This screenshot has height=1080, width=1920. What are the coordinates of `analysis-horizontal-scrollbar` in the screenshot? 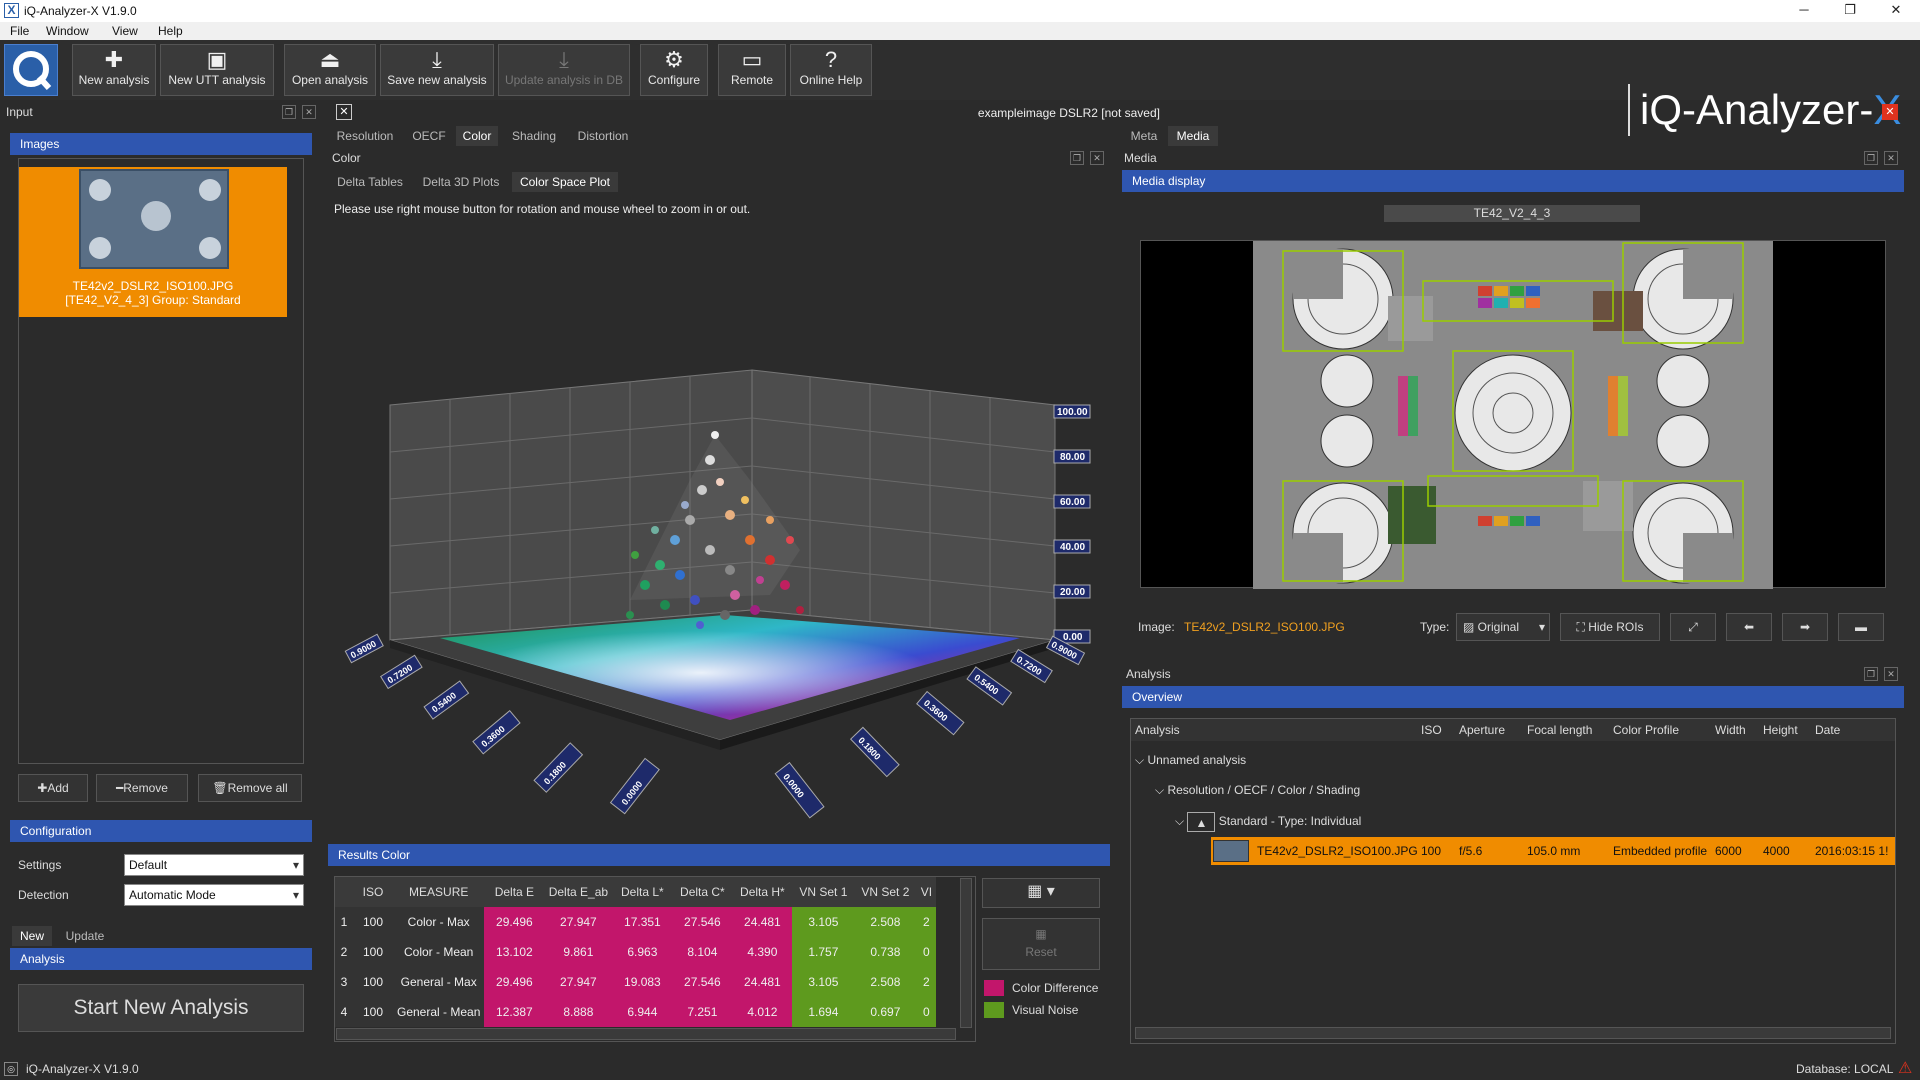 It's located at (1513, 1033).